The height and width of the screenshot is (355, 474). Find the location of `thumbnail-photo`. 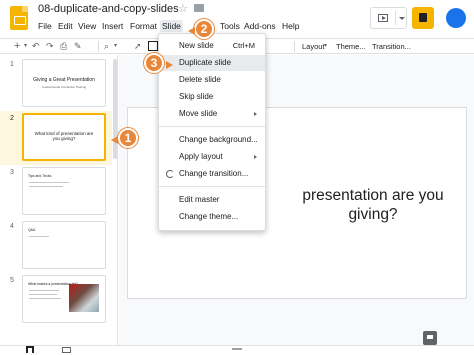

thumbnail-photo is located at coordinates (84, 298).